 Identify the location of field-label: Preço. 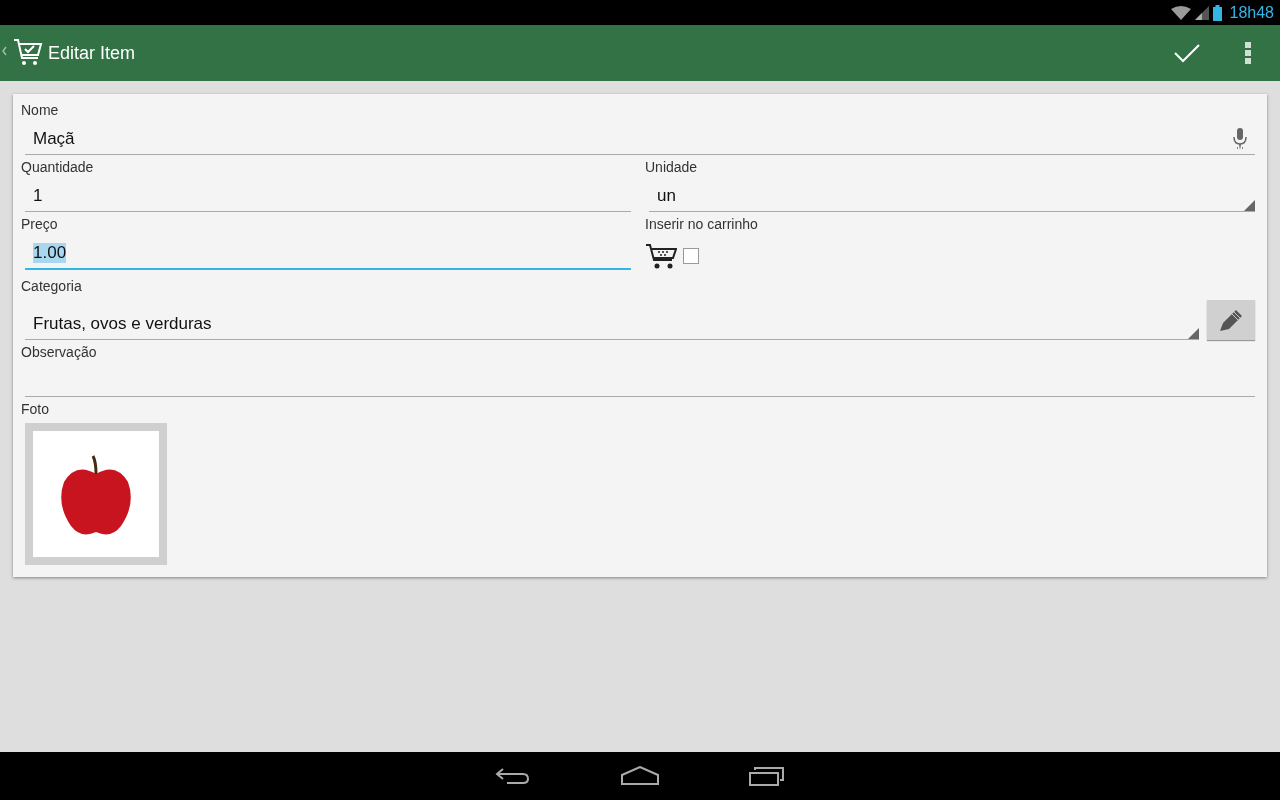
(40, 224).